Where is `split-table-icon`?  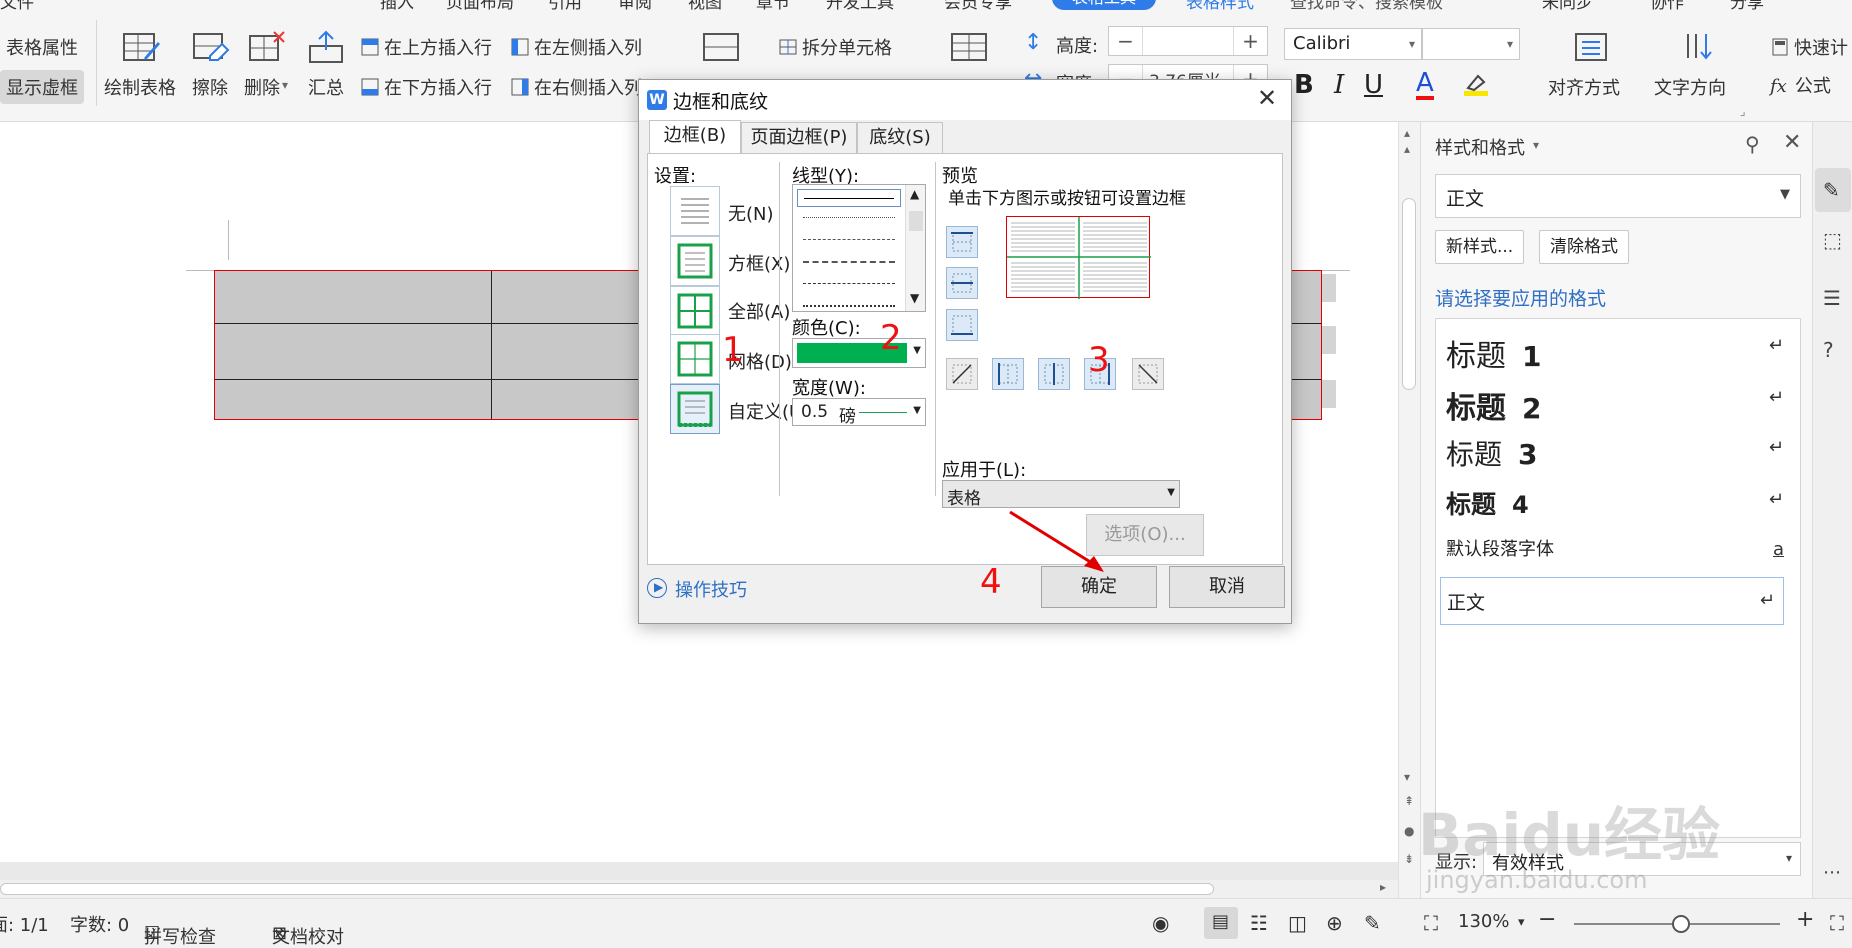
split-table-icon is located at coordinates (969, 47).